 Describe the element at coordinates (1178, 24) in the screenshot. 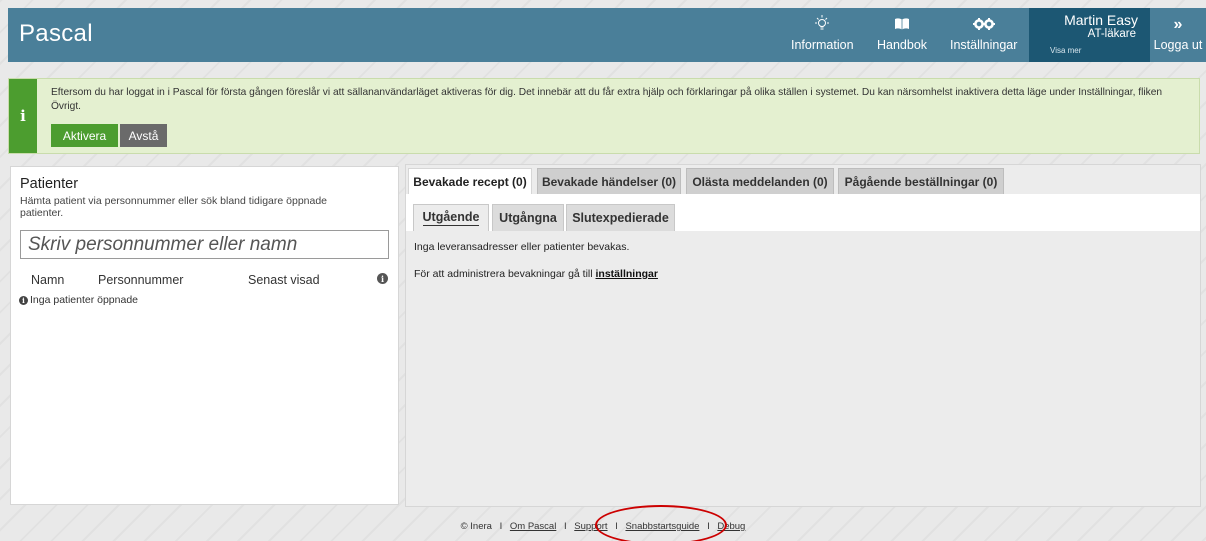

I see `double-chevron-right-icon: »` at that location.